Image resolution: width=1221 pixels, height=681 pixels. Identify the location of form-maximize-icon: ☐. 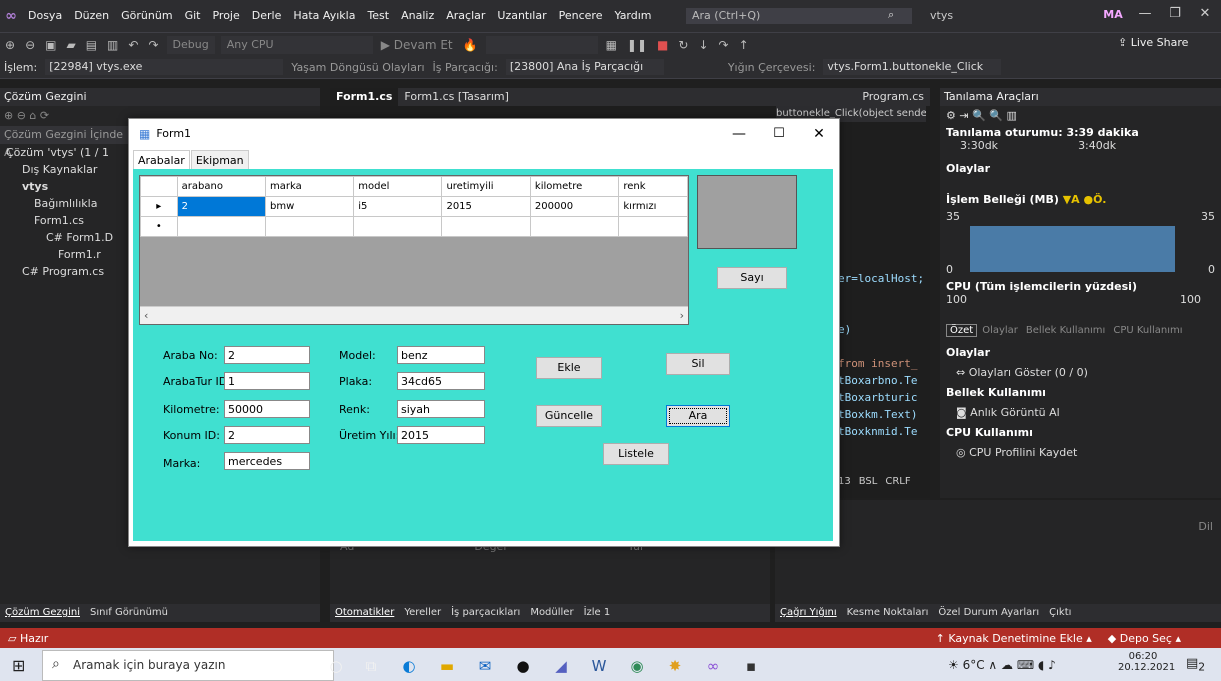
(779, 134).